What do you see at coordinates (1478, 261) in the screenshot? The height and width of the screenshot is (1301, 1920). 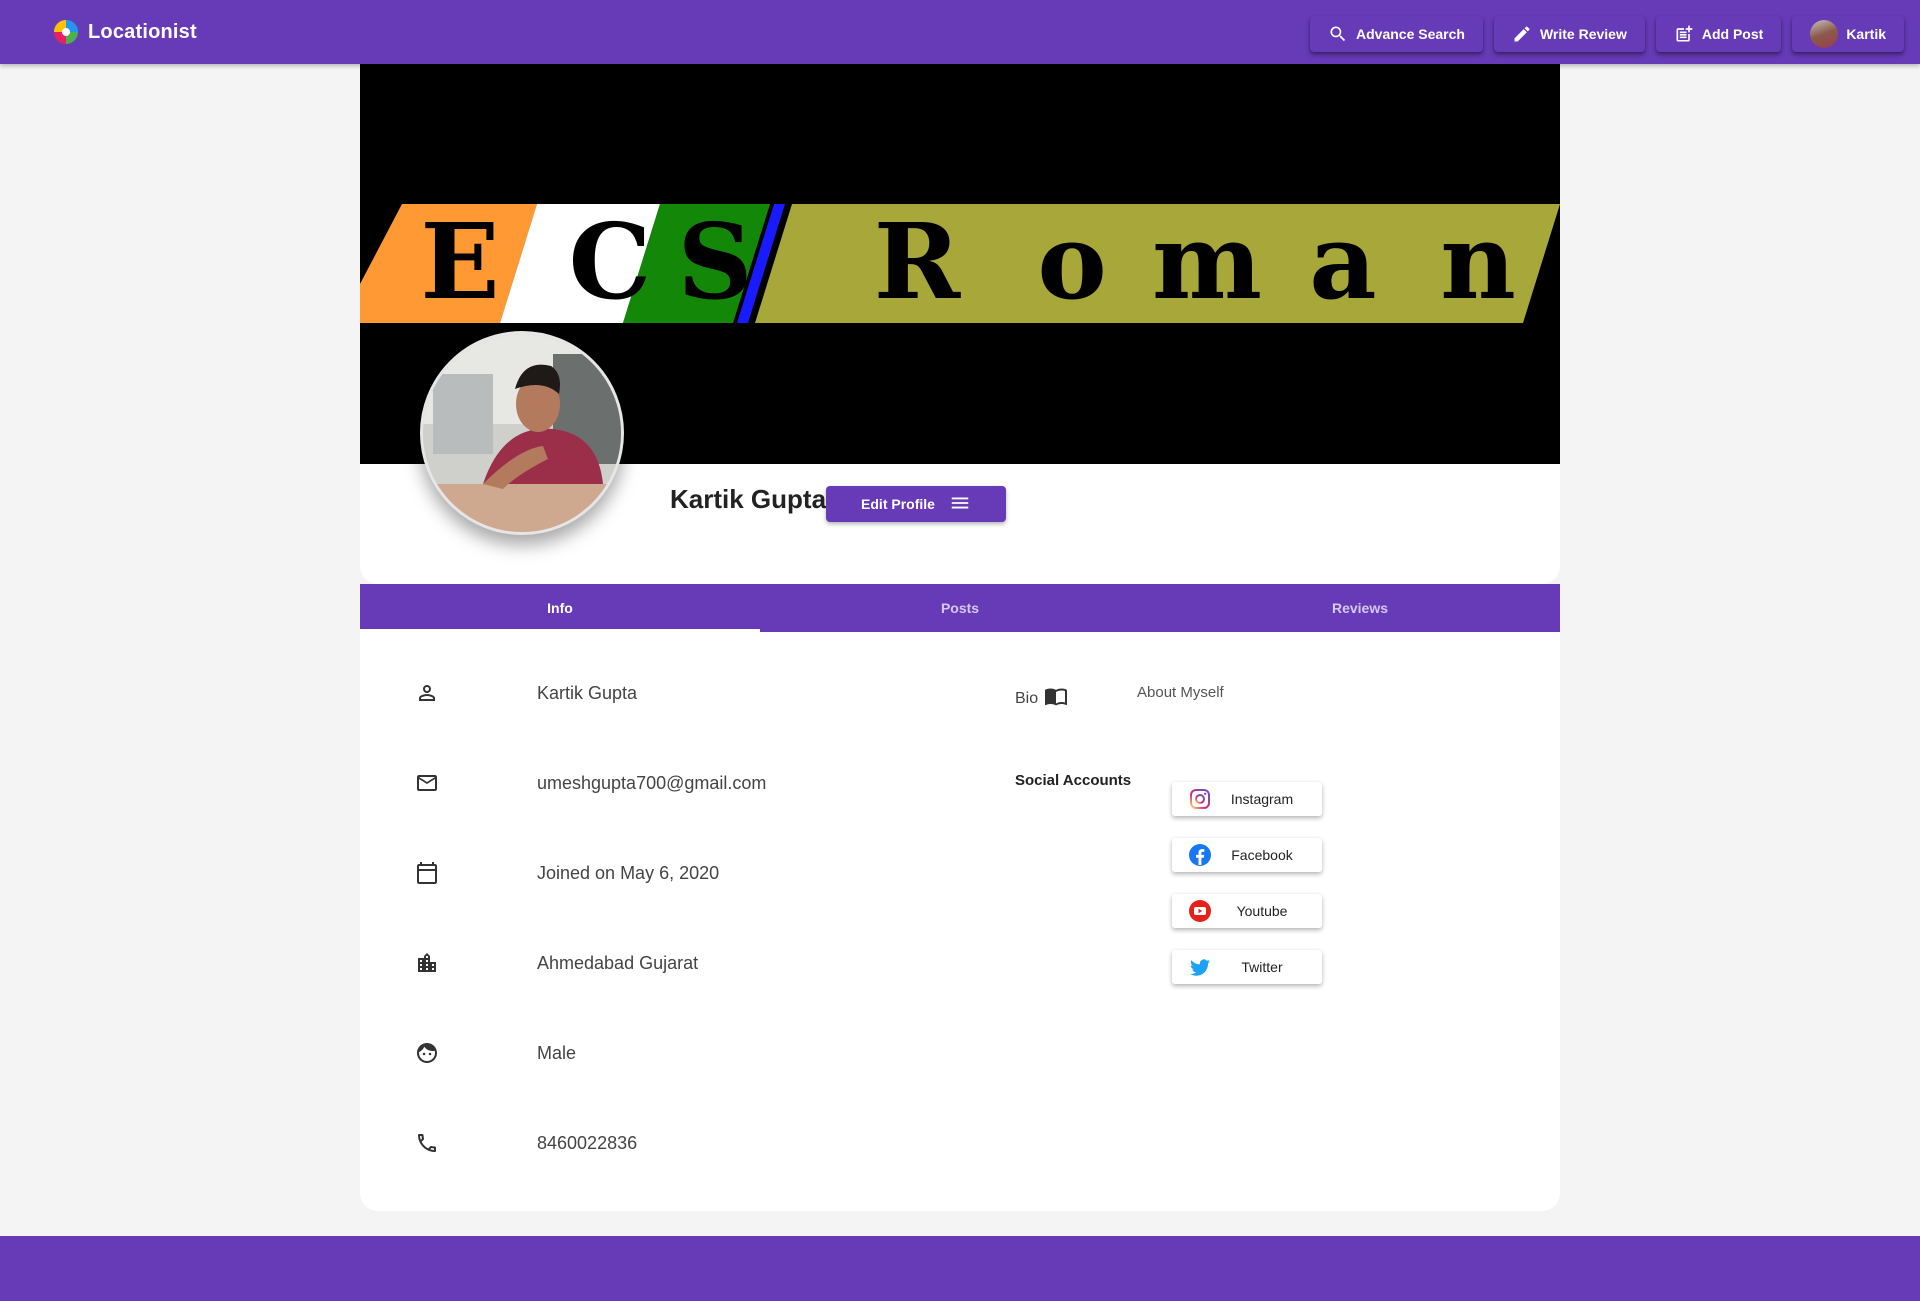 I see `cover-letter: n` at bounding box center [1478, 261].